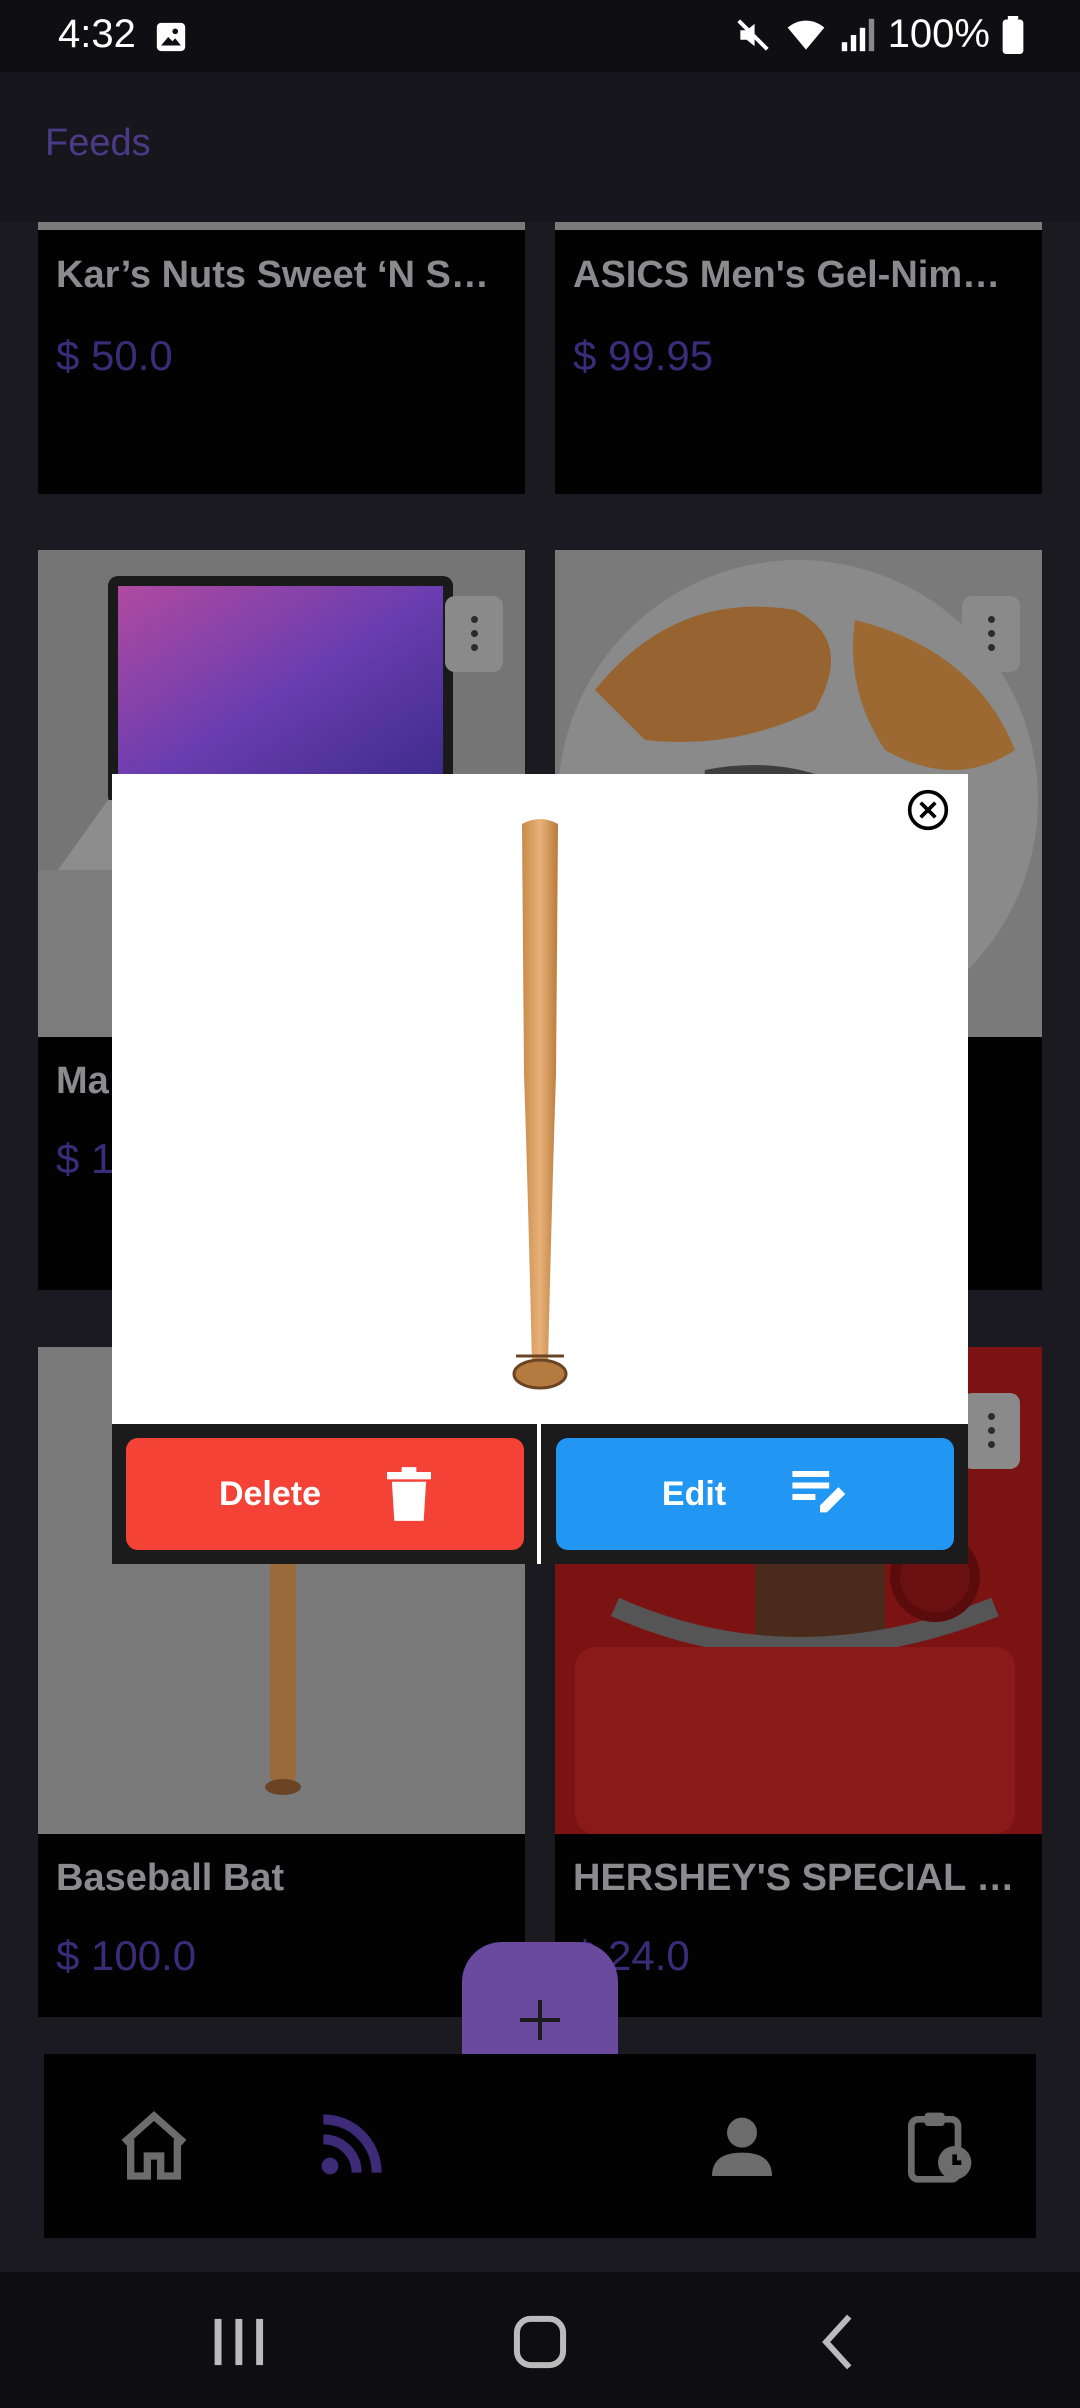  I want to click on dialog-actions: Delete Edit, so click(540, 1494).